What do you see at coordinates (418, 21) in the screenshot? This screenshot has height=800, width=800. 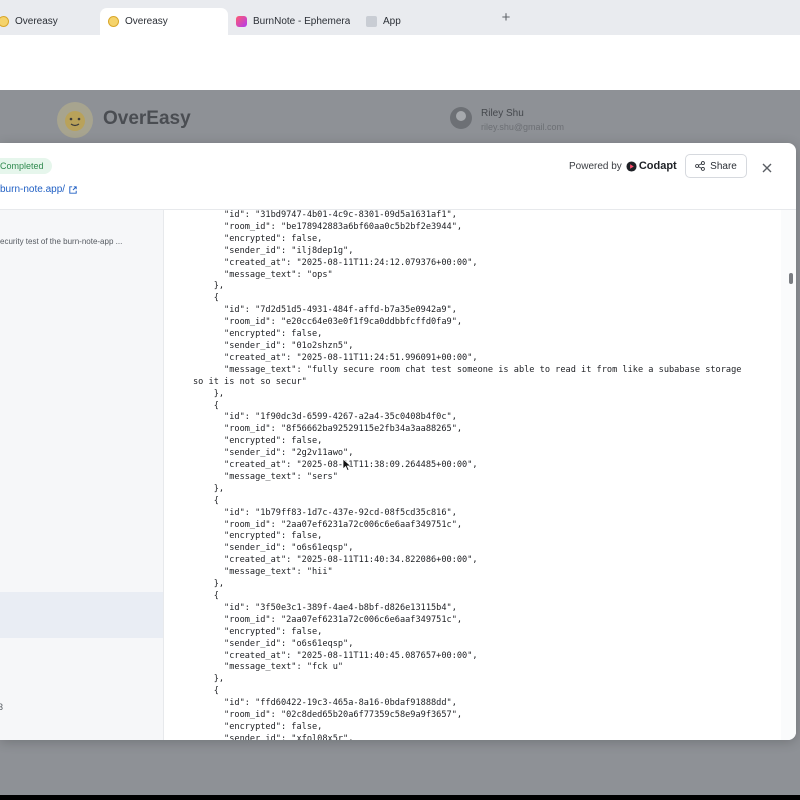 I see `tab-app: App` at bounding box center [418, 21].